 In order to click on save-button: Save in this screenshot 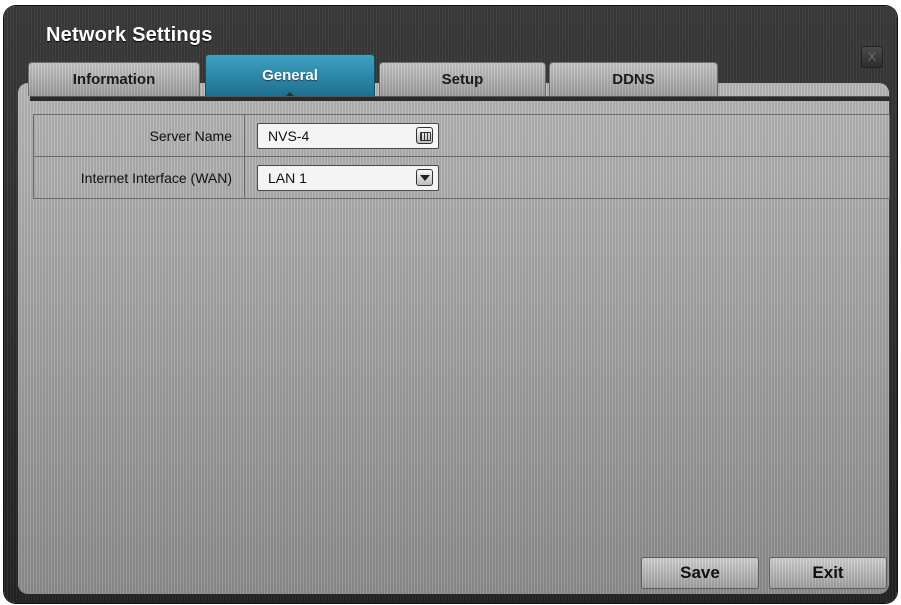, I will do `click(700, 573)`.